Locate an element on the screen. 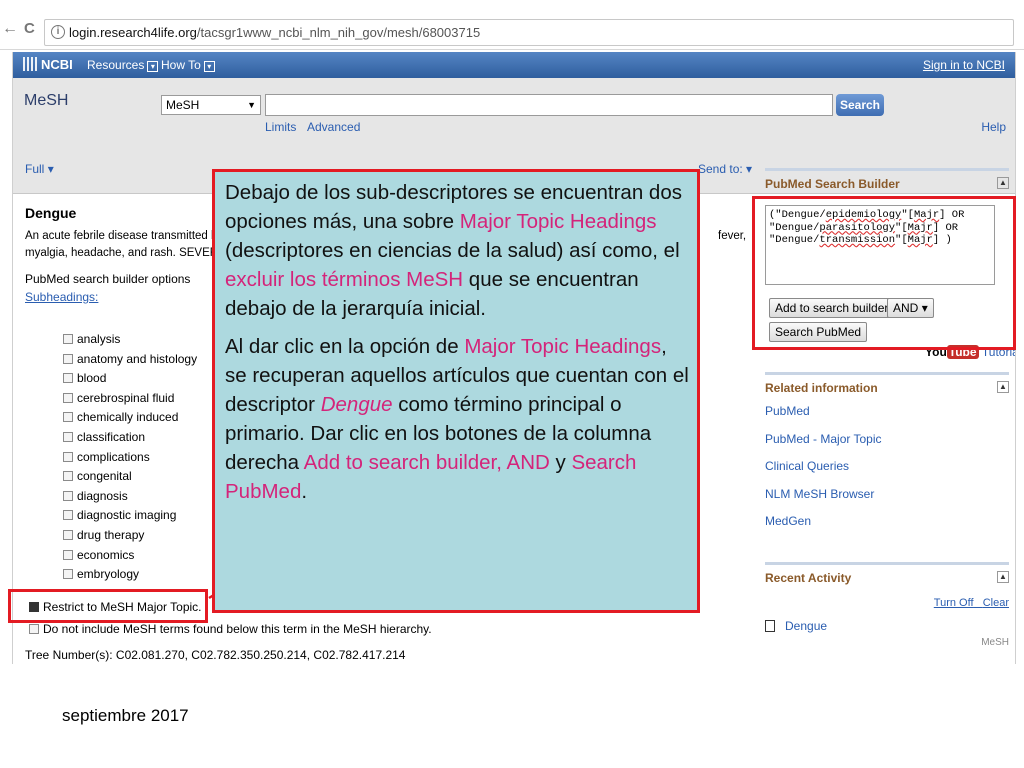 The height and width of the screenshot is (768, 1024). recent-item: Dengue is located at coordinates (796, 626).